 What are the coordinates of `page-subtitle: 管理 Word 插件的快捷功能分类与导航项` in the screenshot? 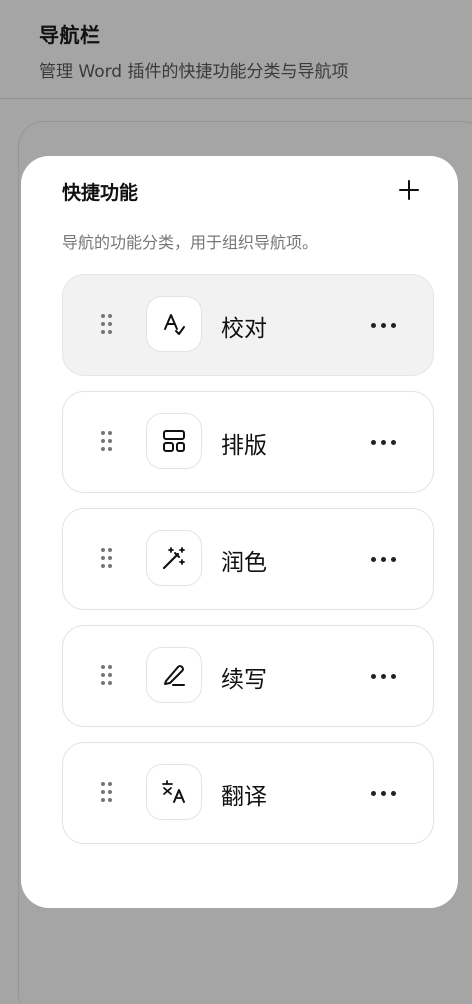 It's located at (194, 72).